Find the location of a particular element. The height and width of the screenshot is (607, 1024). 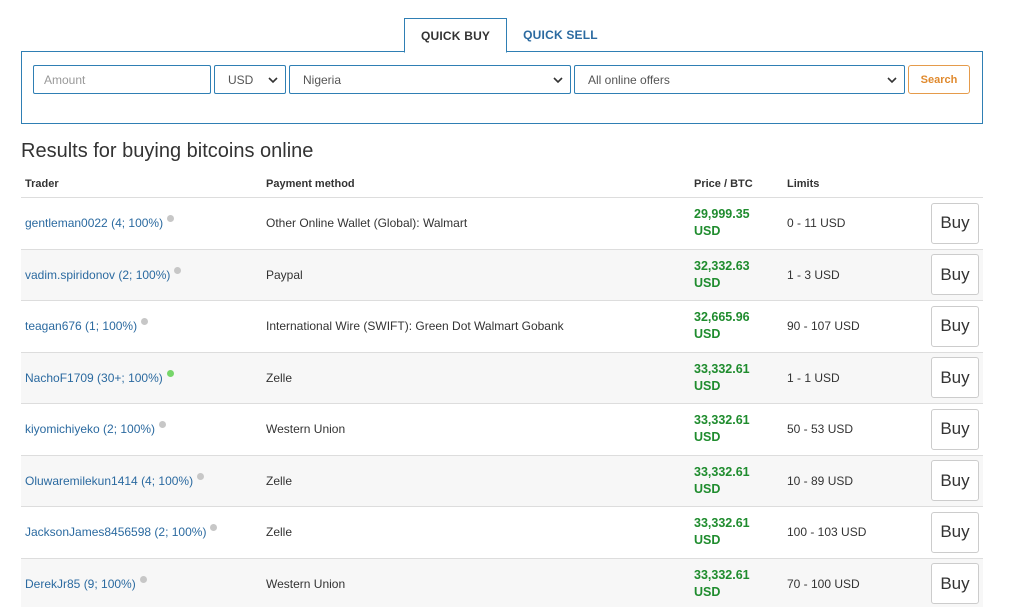

limits-value: 100 - 103 USD is located at coordinates (827, 532).